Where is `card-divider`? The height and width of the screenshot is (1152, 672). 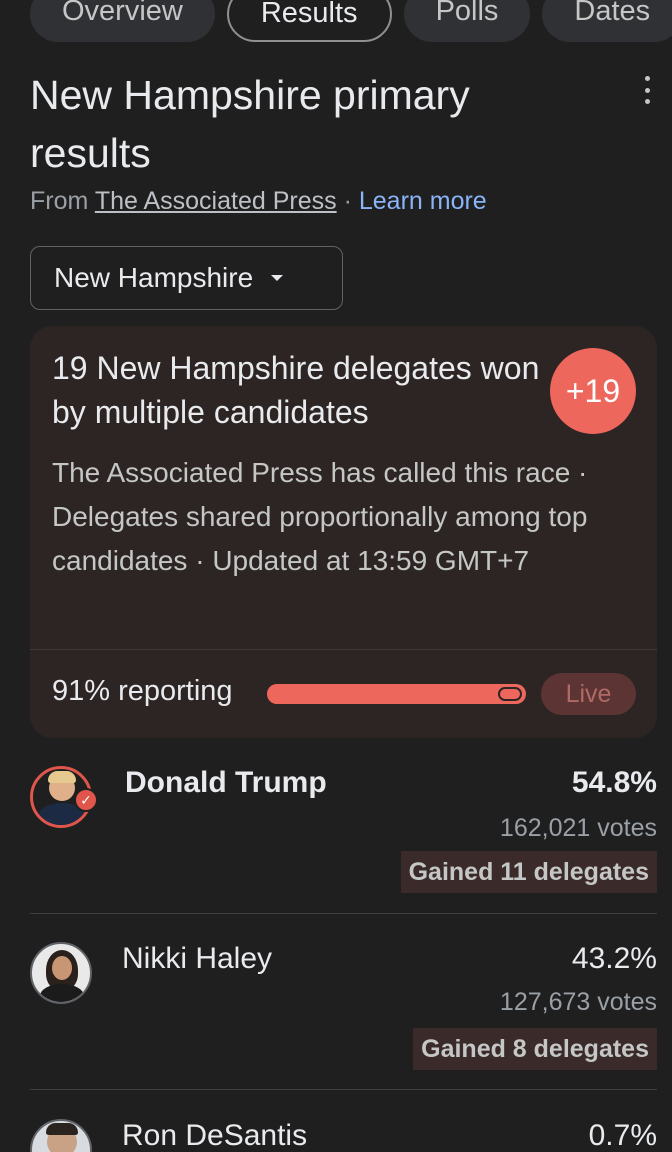 card-divider is located at coordinates (343, 649).